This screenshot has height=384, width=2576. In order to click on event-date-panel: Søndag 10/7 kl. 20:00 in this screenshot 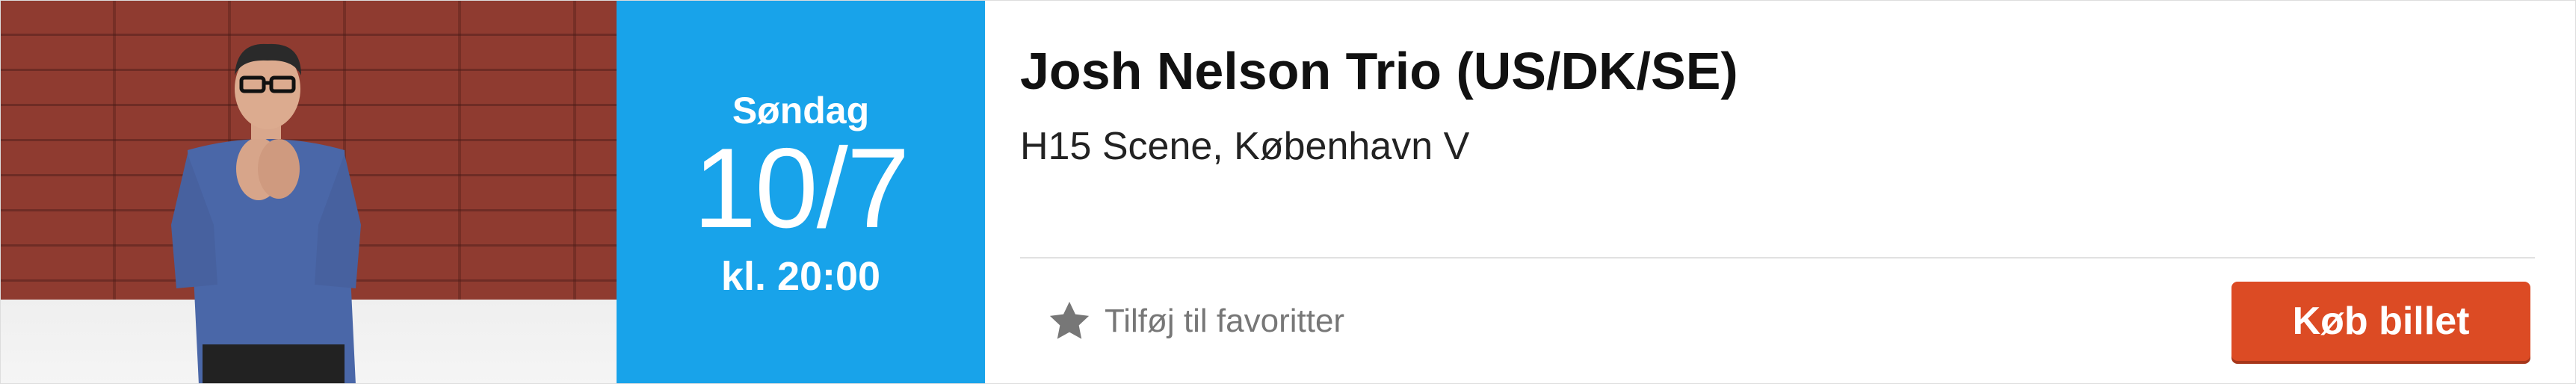, I will do `click(801, 192)`.